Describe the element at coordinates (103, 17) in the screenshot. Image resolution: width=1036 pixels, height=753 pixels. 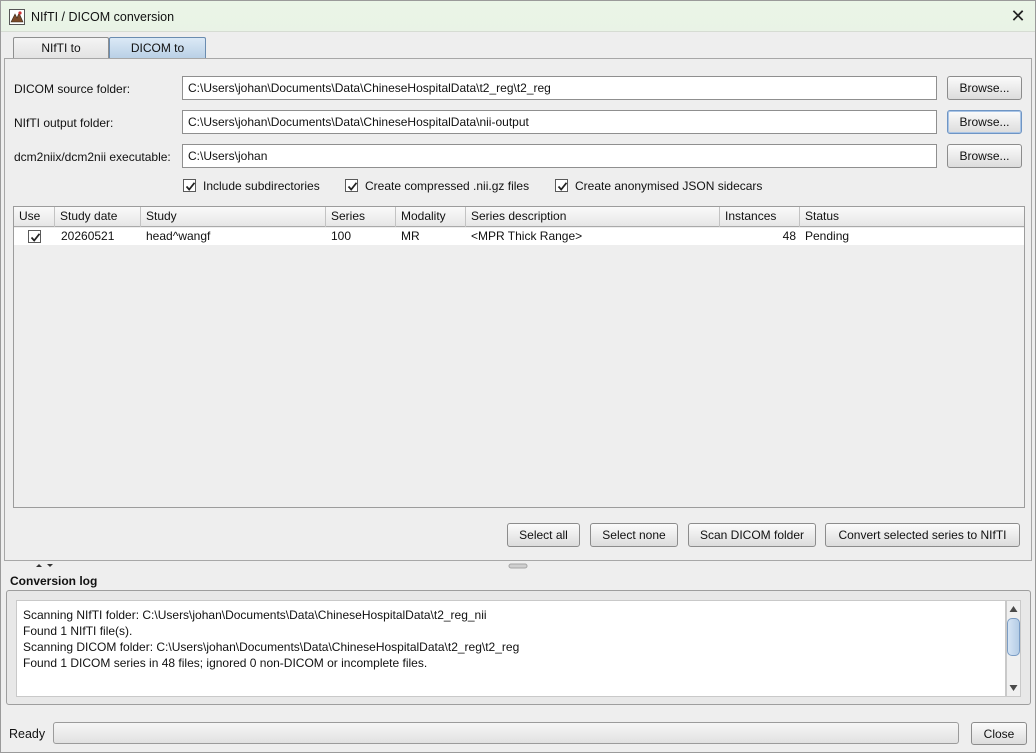
I see `window-title: NIfTI / DICOM conversion` at that location.